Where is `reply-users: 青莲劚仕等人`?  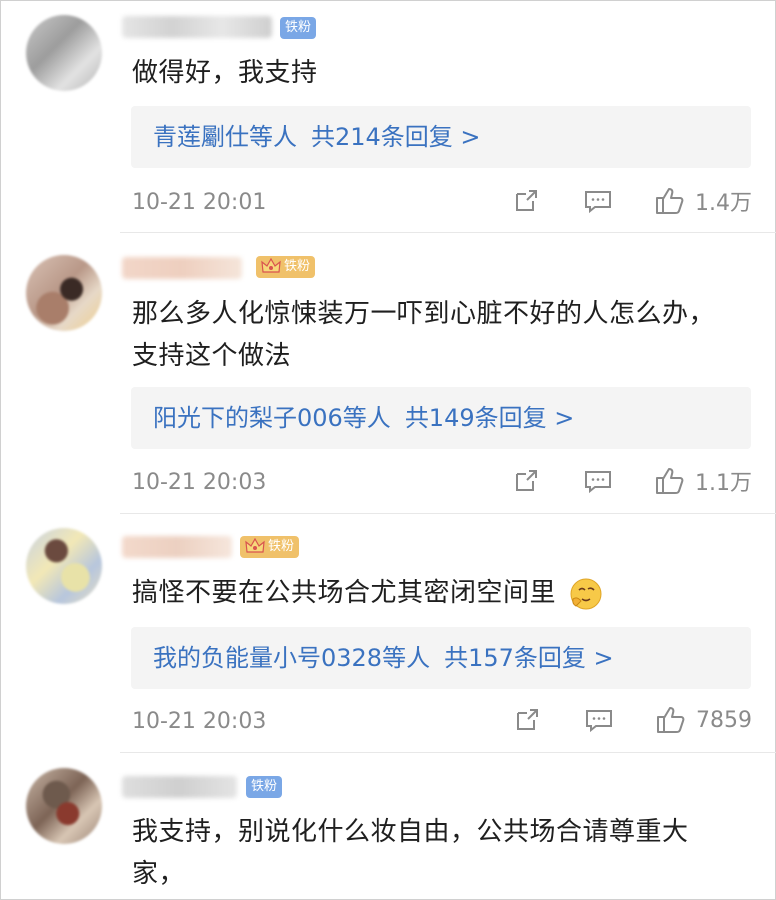 reply-users: 青莲劚仕等人 is located at coordinates (214, 137).